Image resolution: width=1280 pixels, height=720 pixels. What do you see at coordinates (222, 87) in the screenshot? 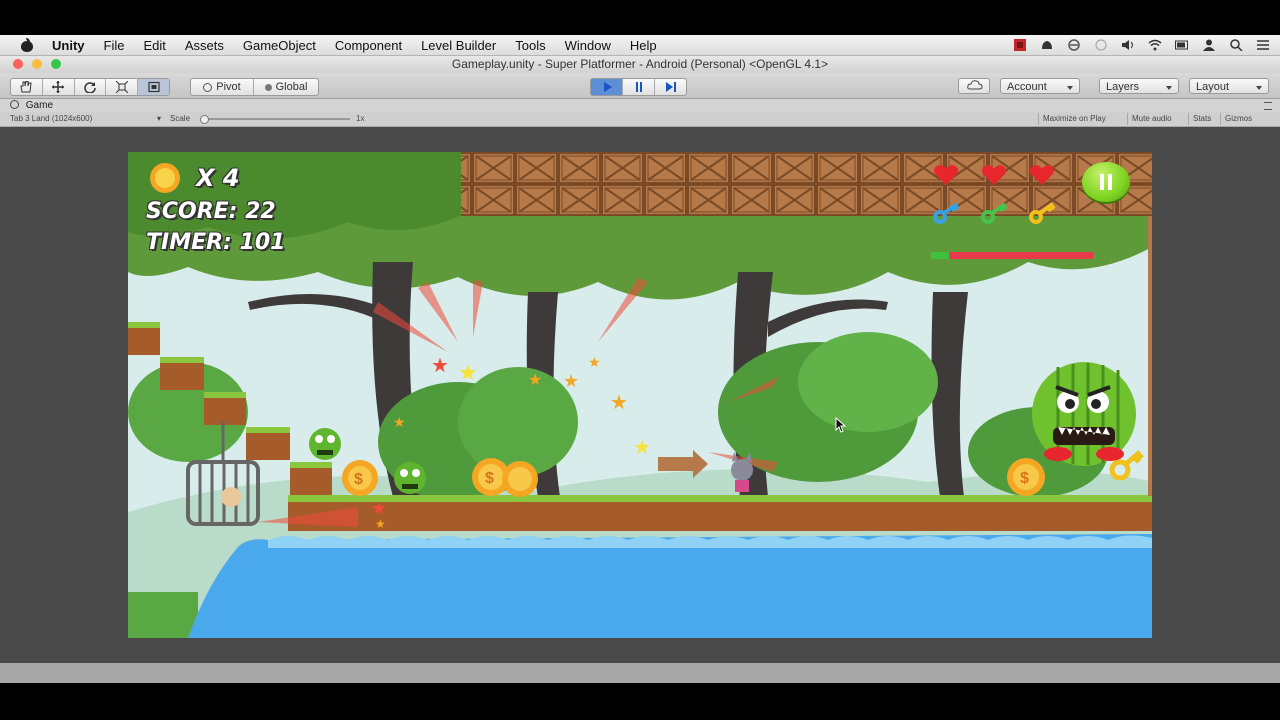
I see `pivot-button: Pivot` at bounding box center [222, 87].